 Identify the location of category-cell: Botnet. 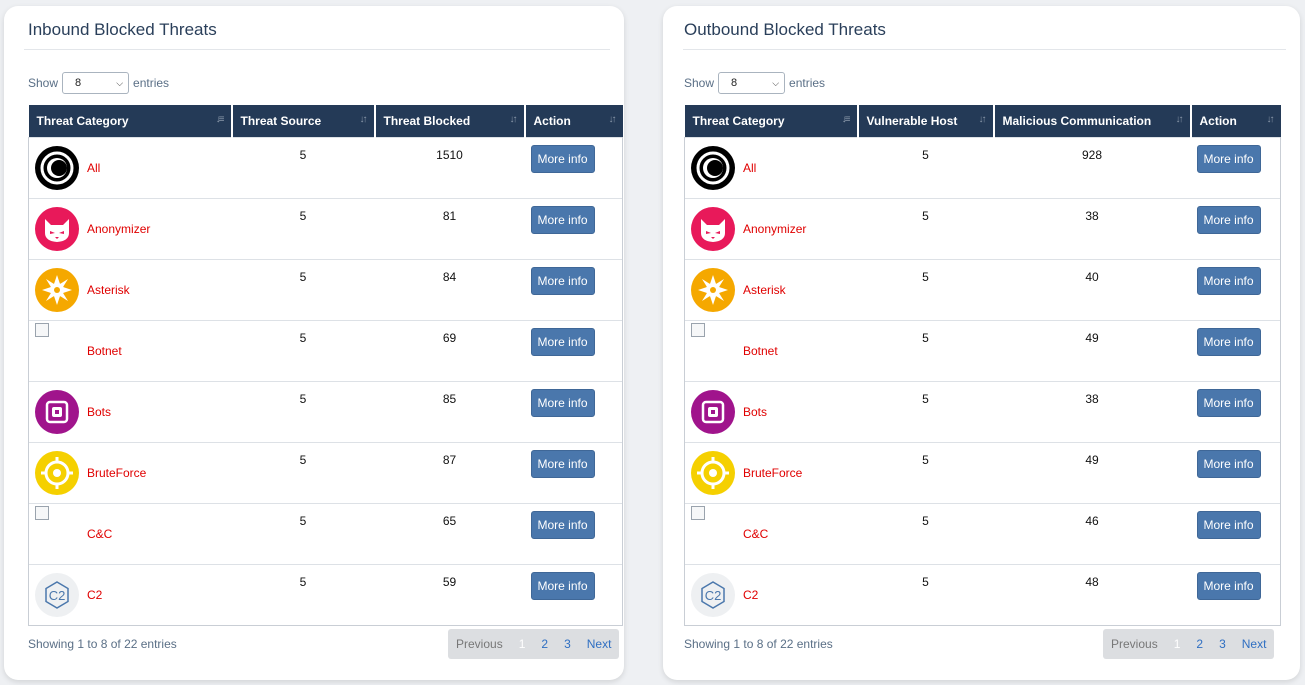
(771, 350).